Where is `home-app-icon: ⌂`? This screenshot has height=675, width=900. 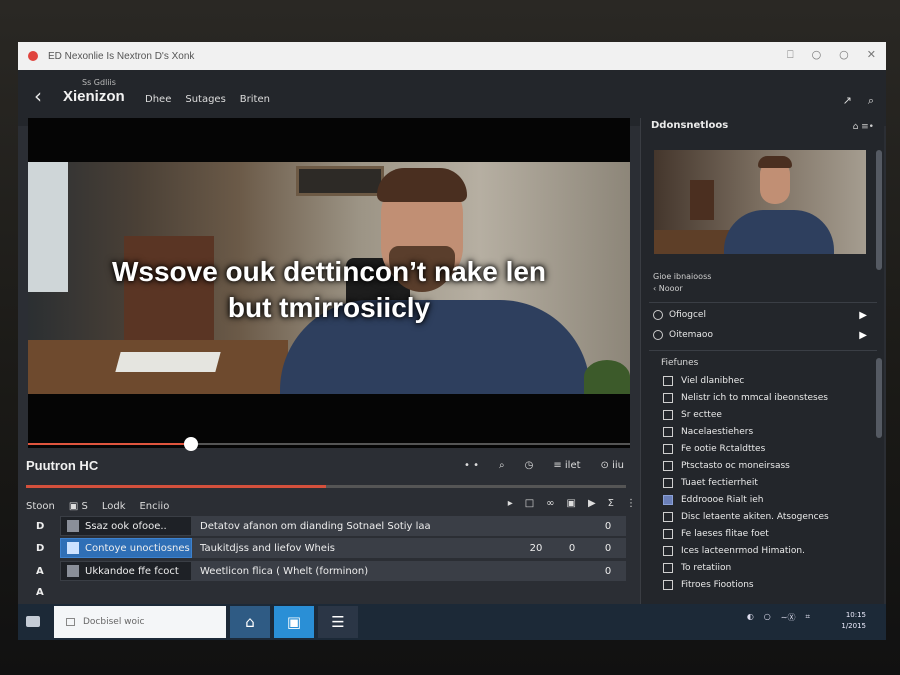
home-app-icon: ⌂ is located at coordinates (250, 622).